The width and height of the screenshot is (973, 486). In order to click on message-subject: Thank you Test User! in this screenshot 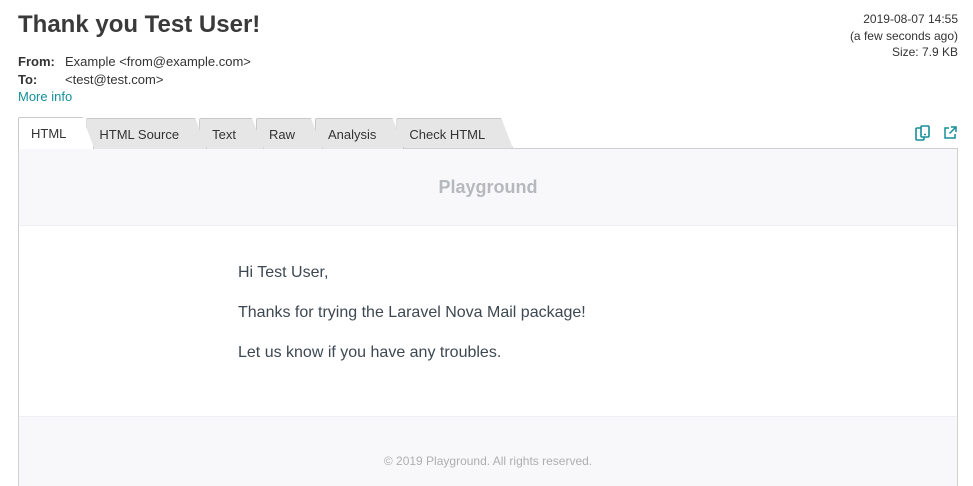, I will do `click(139, 24)`.